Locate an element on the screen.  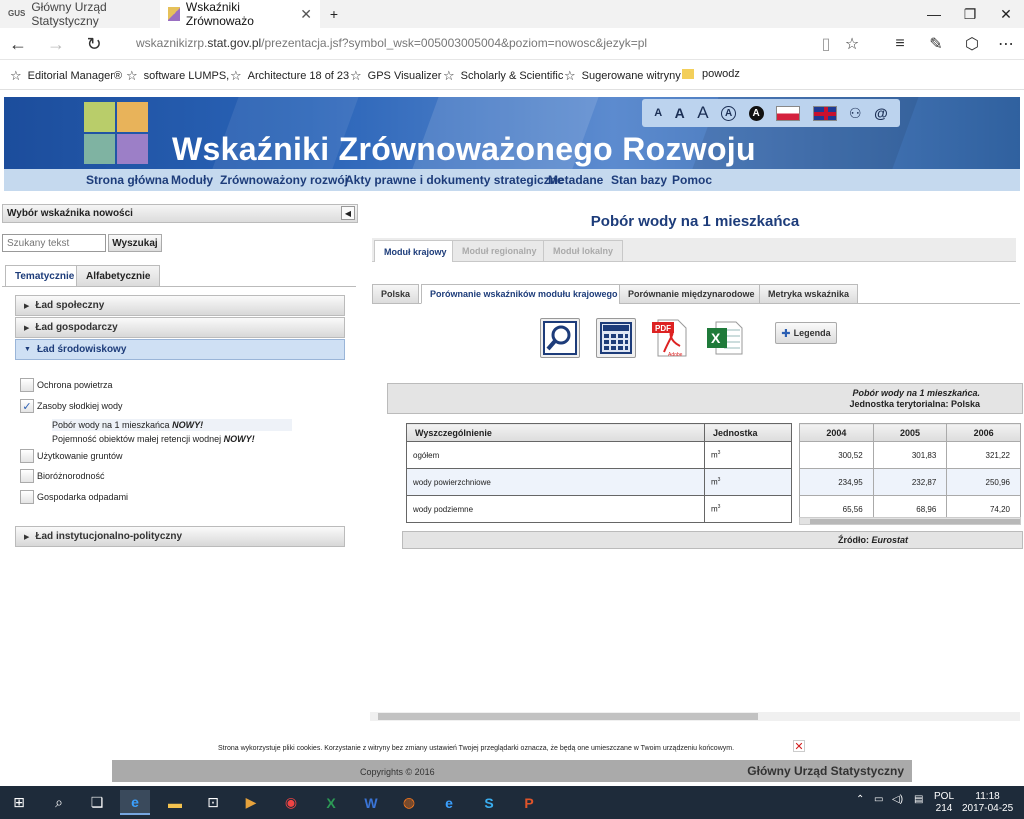
minimize-button: — is located at coordinates (934, 14).